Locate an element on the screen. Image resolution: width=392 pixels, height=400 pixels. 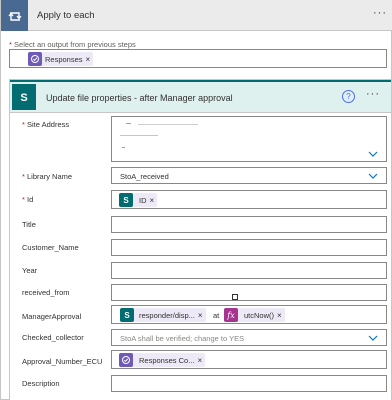
library-name-field: StoA_received is located at coordinates (249, 175).